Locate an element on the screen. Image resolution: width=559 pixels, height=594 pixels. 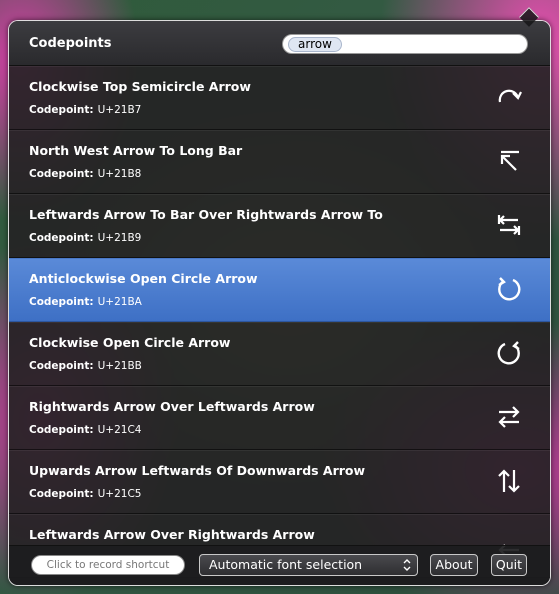
font-selection-dropdown: Automatic font selection is located at coordinates (308, 565).